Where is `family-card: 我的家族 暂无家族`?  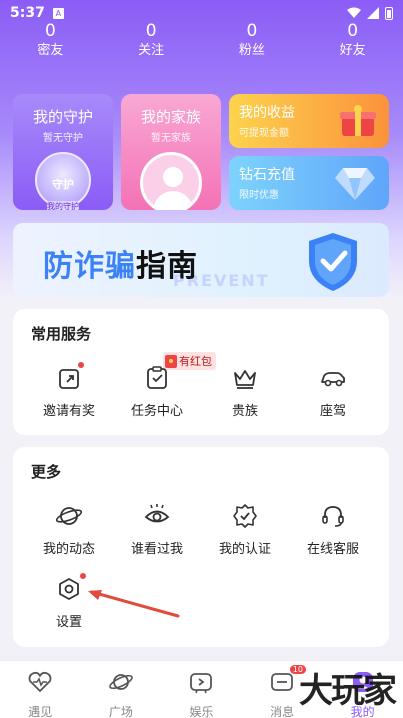 family-card: 我的家族 暂无家族 is located at coordinates (171, 152).